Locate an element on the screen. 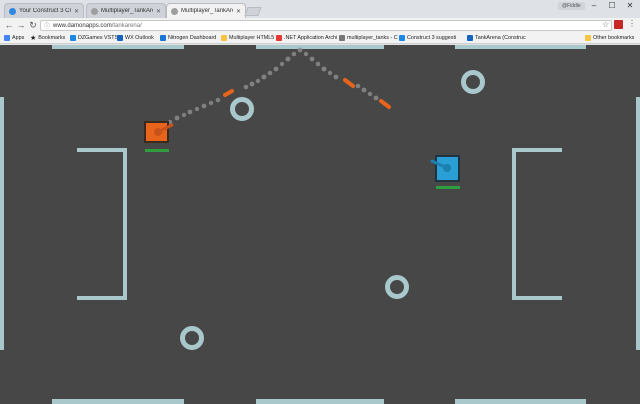  bookmark-tankarena: TankArena (Construc is located at coordinates (496, 38).